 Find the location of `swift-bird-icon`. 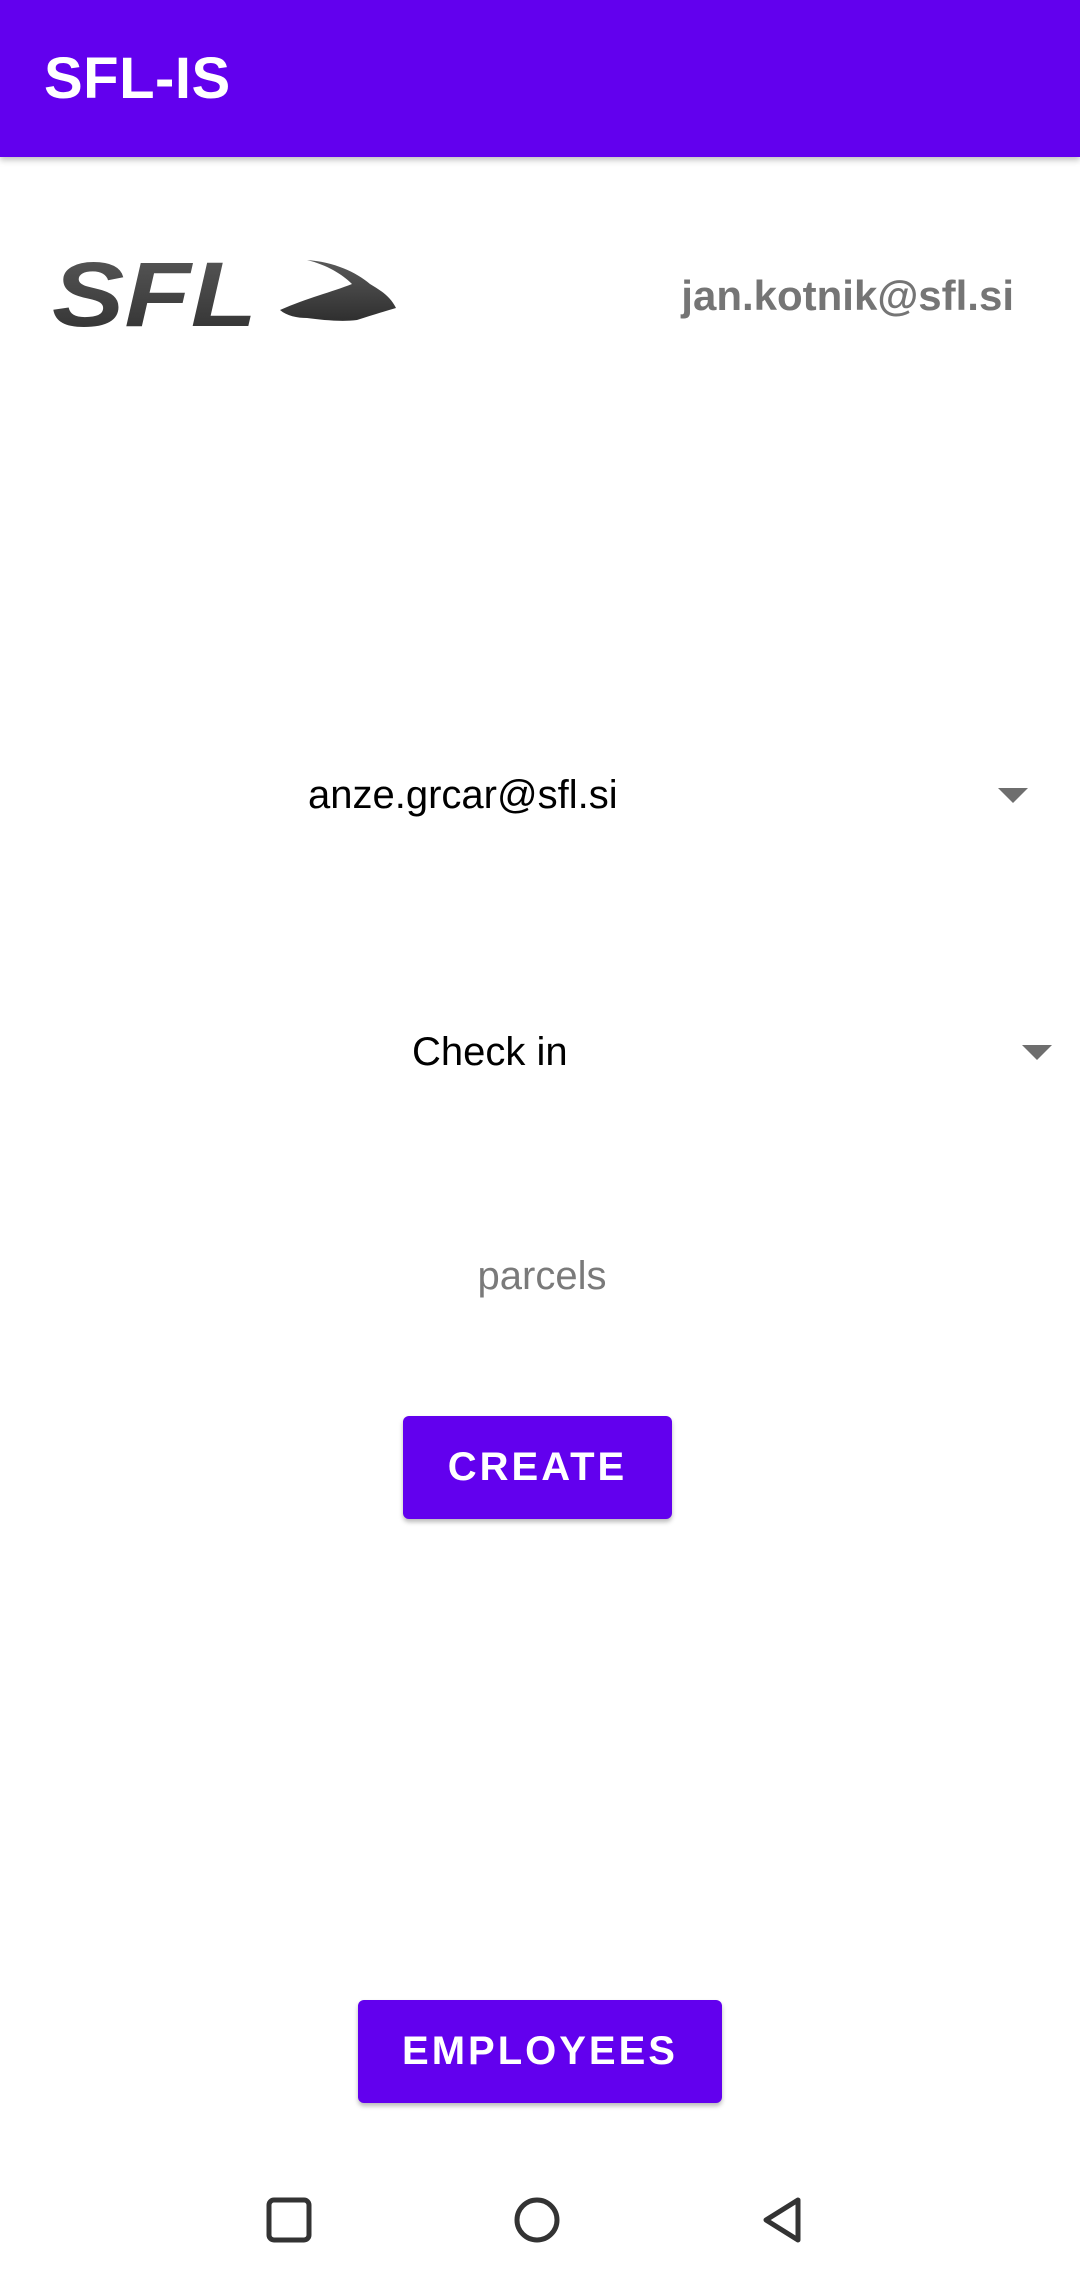

swift-bird-icon is located at coordinates (338, 290).